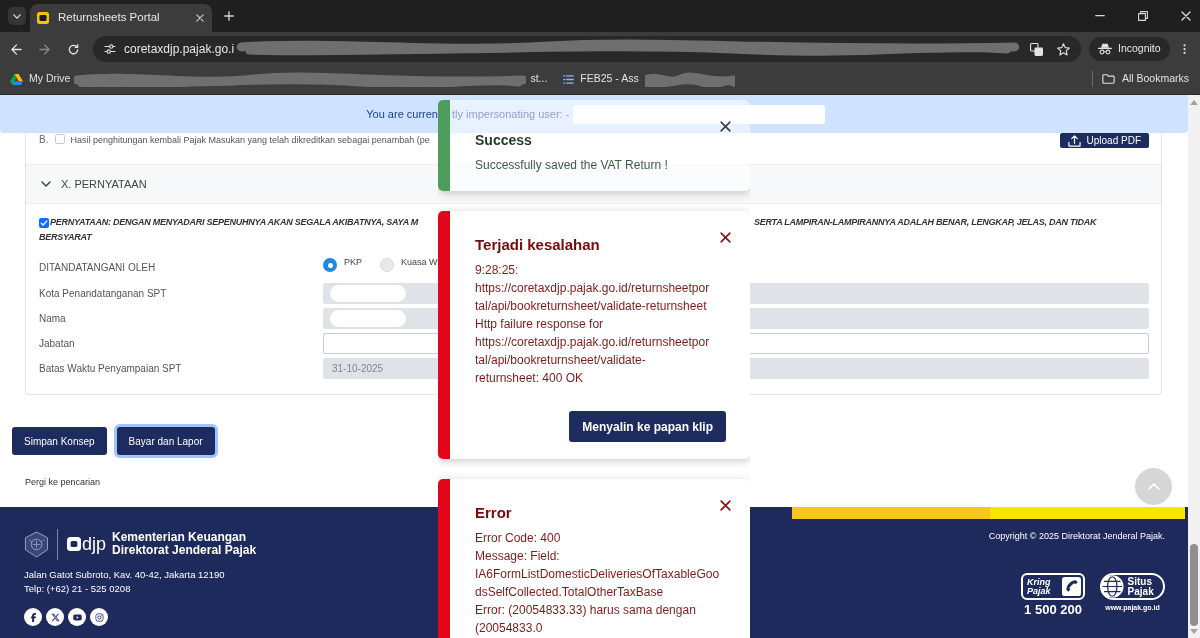  I want to click on statement-text: SERTA LAMPIRAN-LAMPIRANNYA ADALAH BENAR, LENGKAP, JELAS, DAN TIDAK, so click(925, 222).